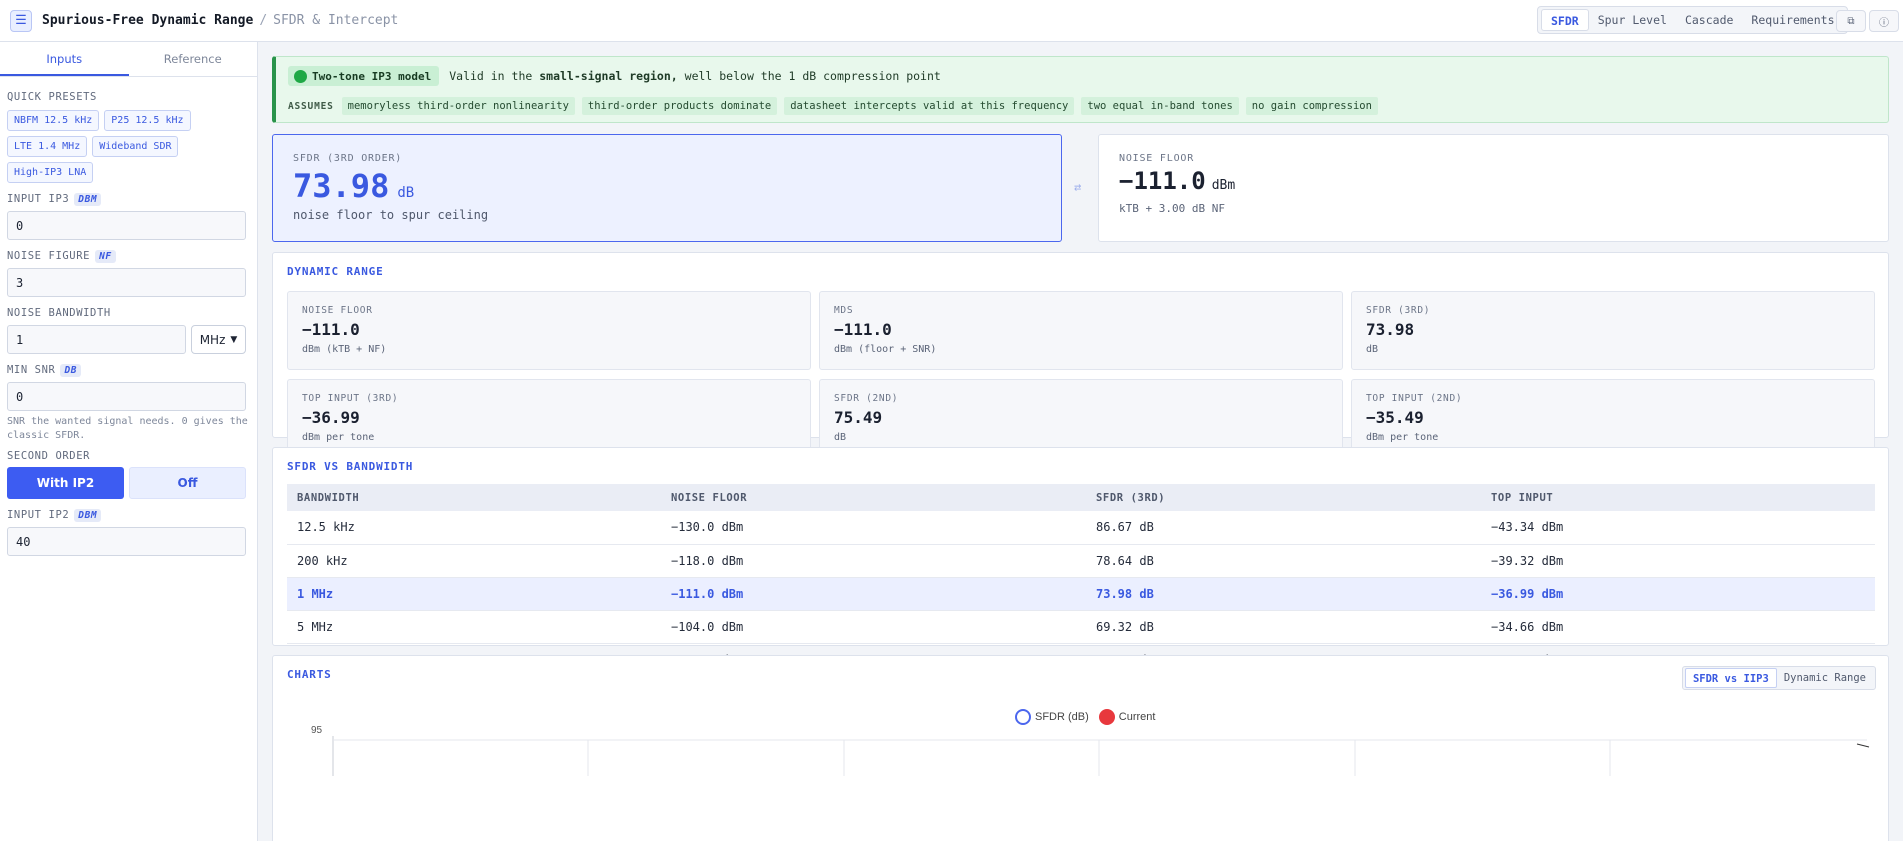  I want to click on assumption-pill: memoryless third-order nonlinearity, so click(458, 106).